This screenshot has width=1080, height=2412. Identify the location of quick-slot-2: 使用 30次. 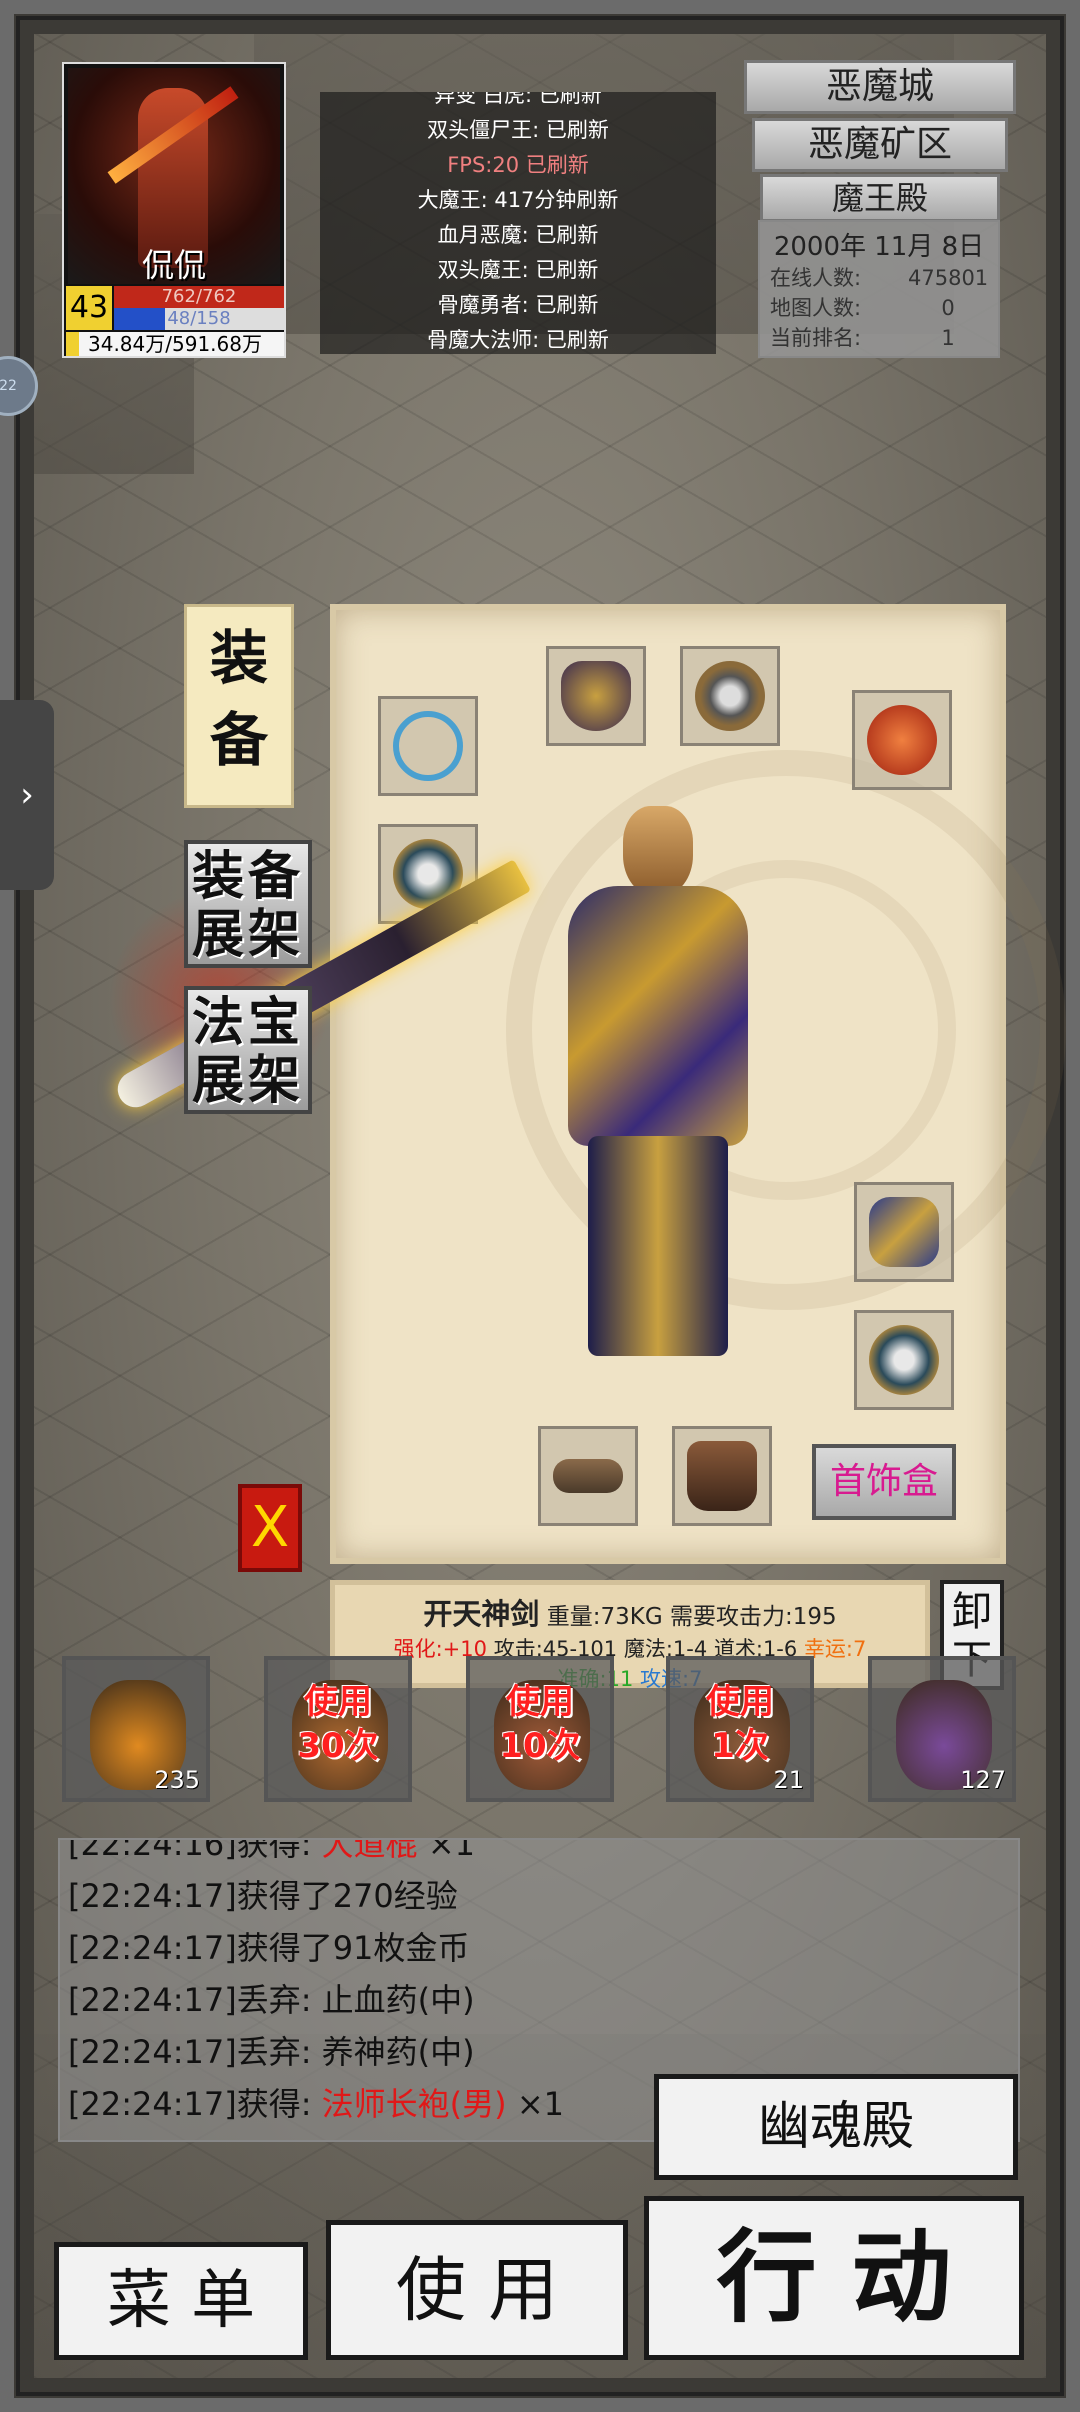
(338, 1729).